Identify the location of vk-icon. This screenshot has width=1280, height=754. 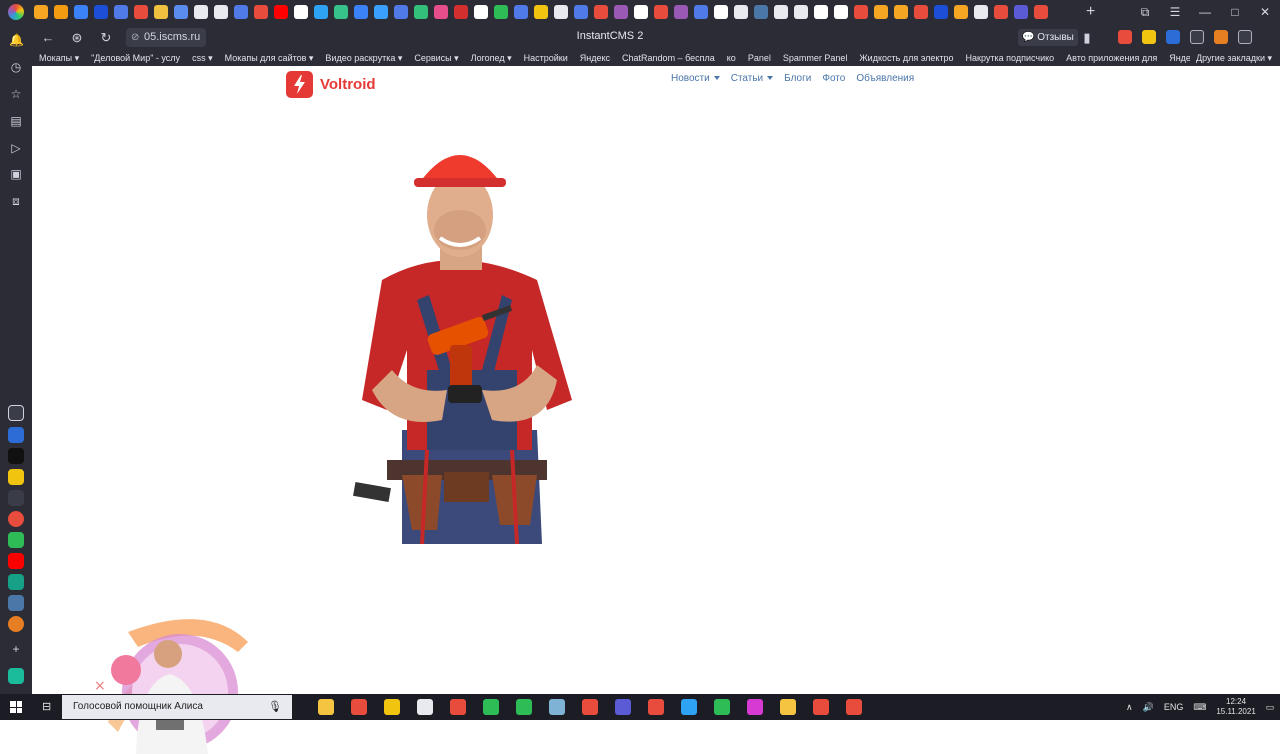
(16, 603).